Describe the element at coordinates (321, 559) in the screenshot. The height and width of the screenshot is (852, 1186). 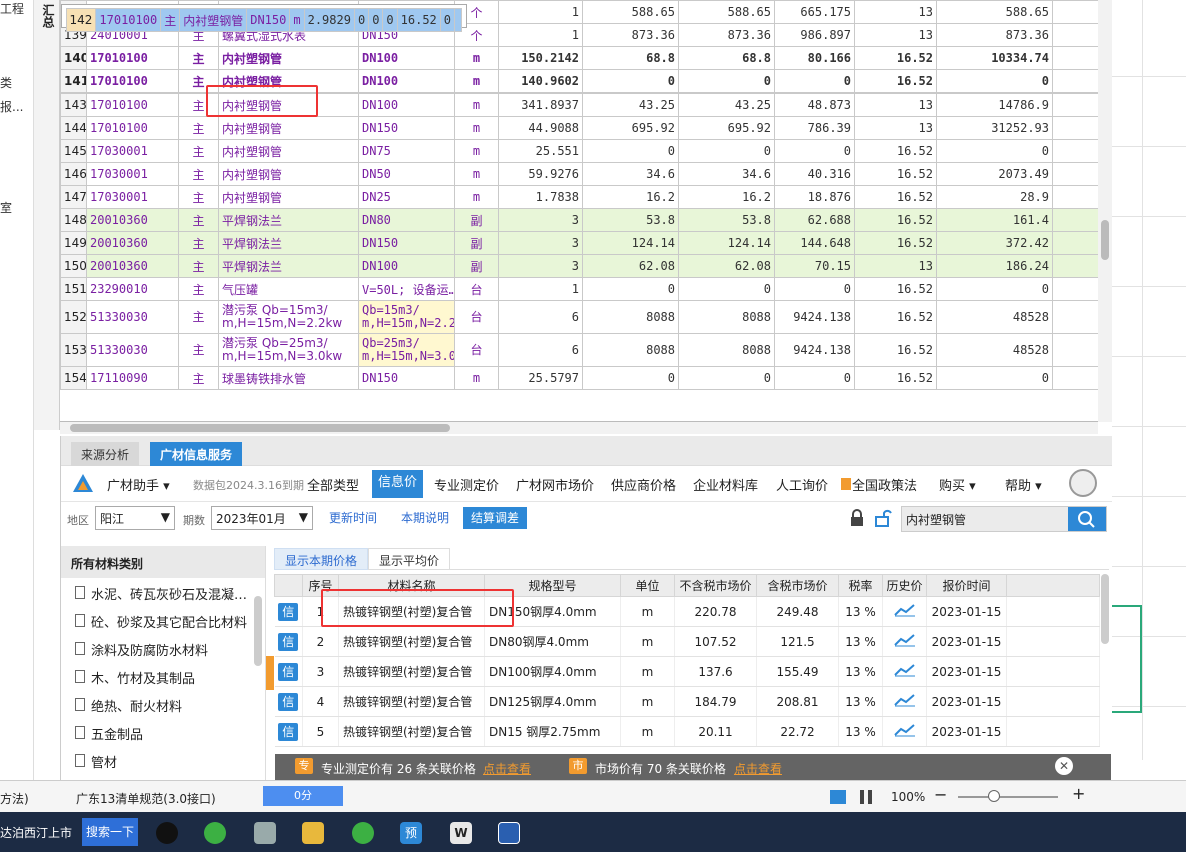
I see `tab-current-price: 显示本期价格` at that location.